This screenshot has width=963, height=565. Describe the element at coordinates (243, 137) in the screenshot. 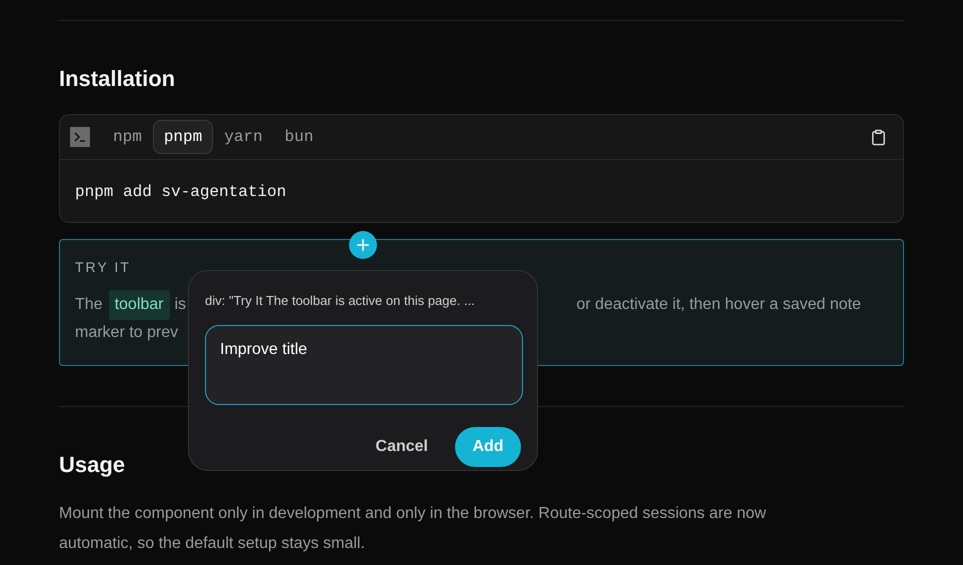

I see `package-manager-tab: yarn` at that location.